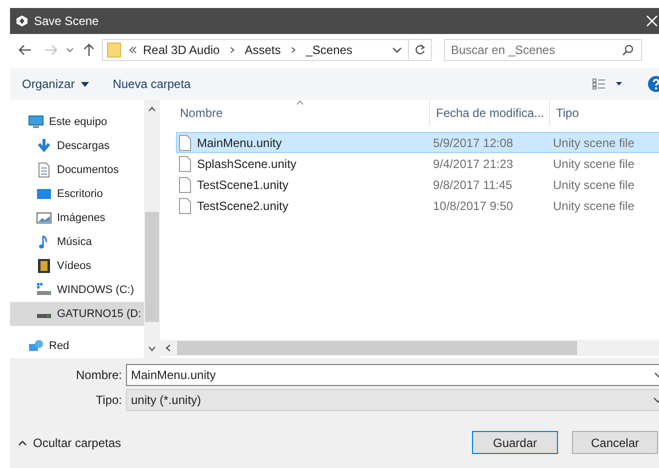  Describe the element at coordinates (628, 50) in the screenshot. I see `search-icon` at that location.